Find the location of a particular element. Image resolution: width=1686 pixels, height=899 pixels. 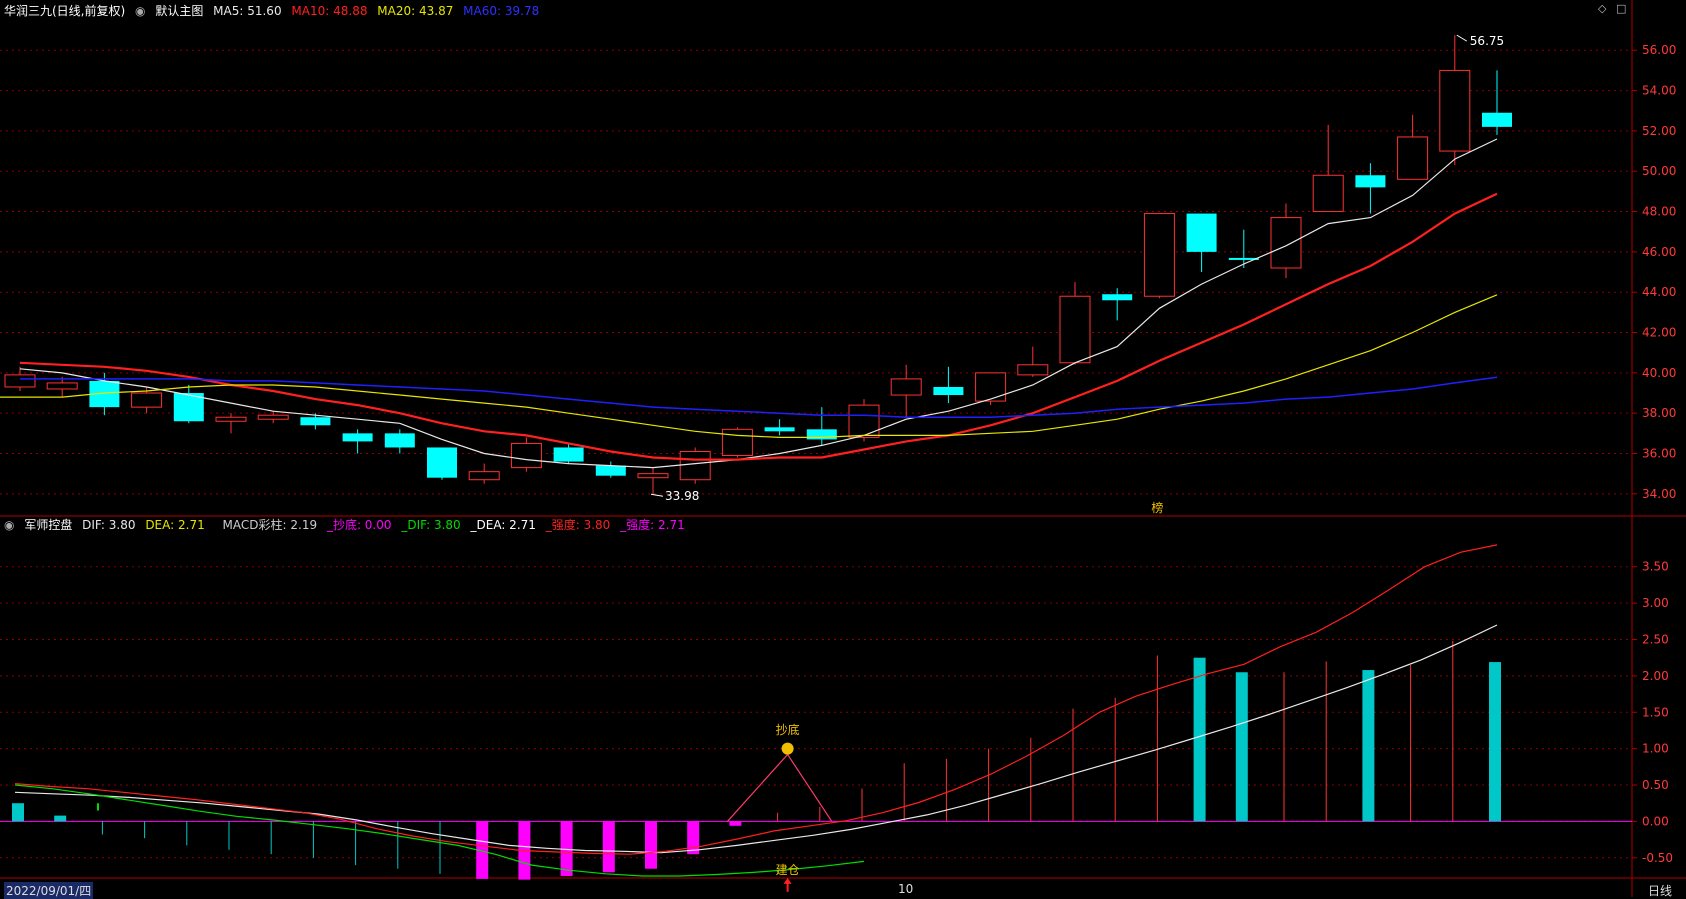

chaodi-triangle is located at coordinates (779, 787).